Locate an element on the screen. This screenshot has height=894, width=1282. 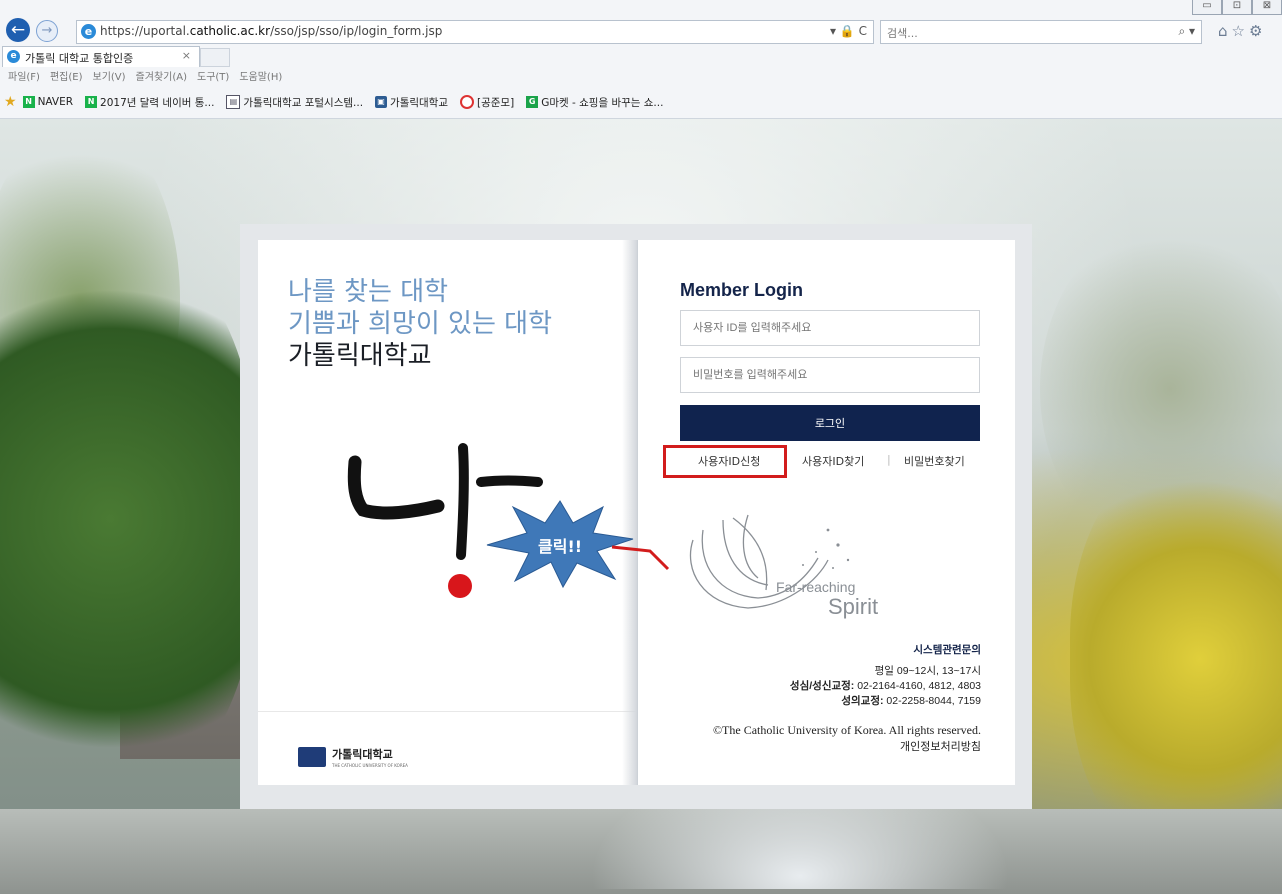
annotation-arrow is located at coordinates (640, 558).